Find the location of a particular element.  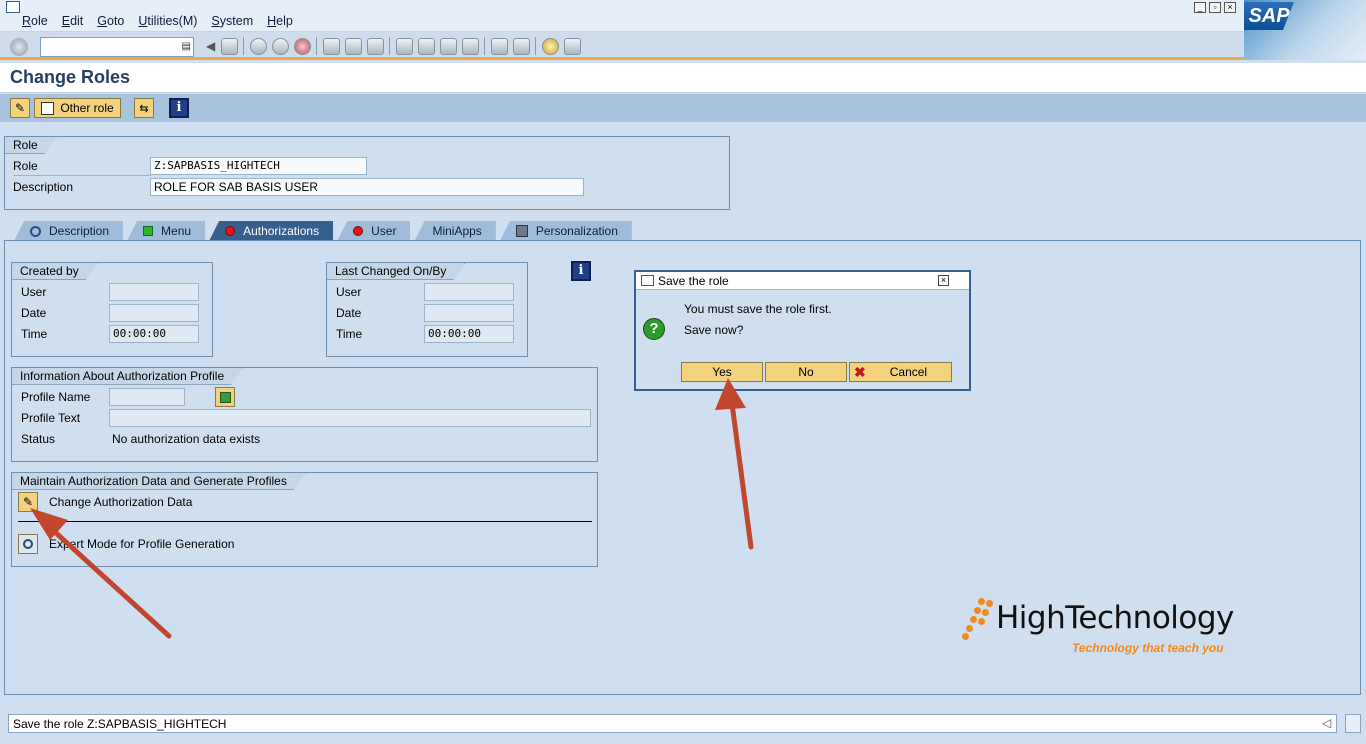

tab-user: User is located at coordinates (374, 231).